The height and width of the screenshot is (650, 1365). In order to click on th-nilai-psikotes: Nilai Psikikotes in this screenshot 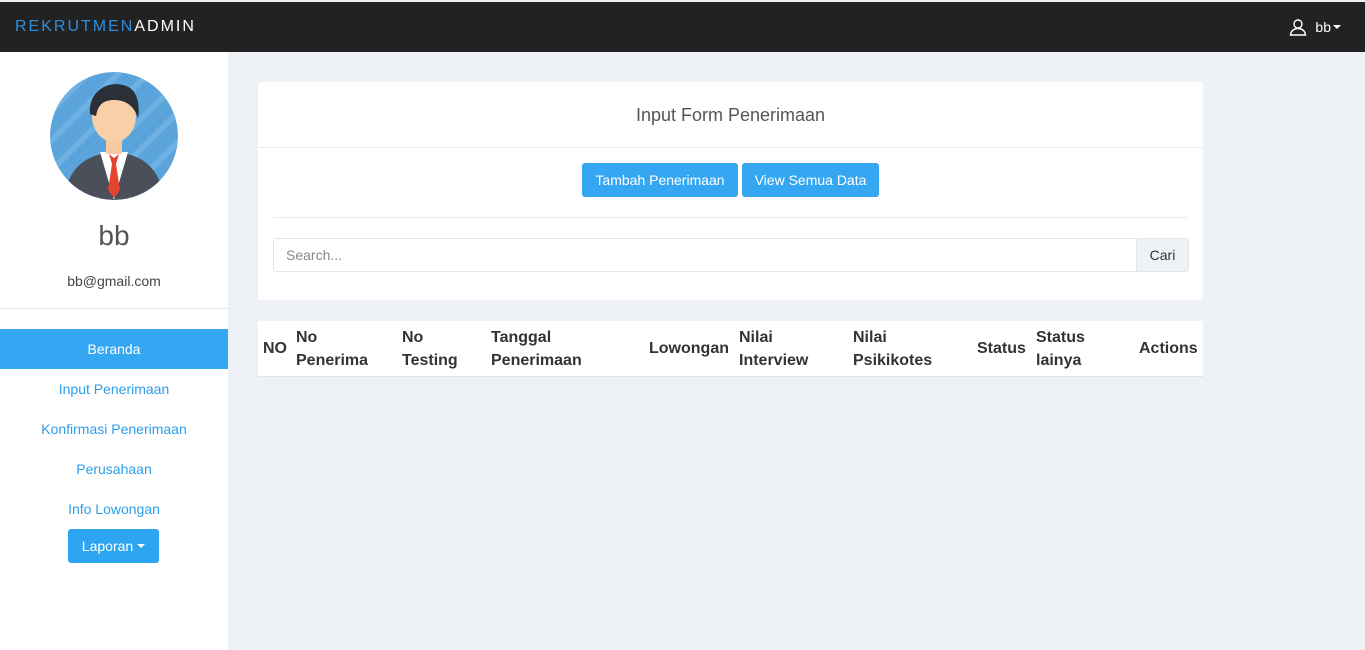, I will do `click(892, 349)`.